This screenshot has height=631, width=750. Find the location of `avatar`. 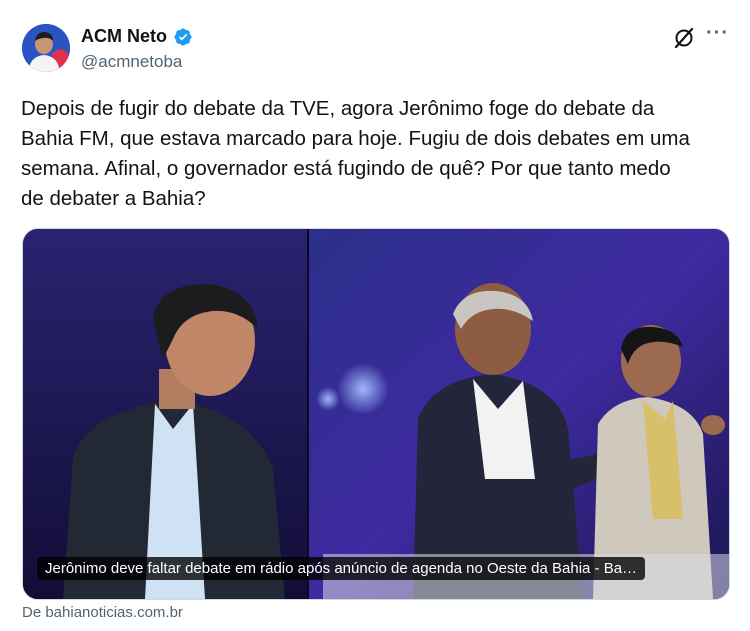

avatar is located at coordinates (46, 48).